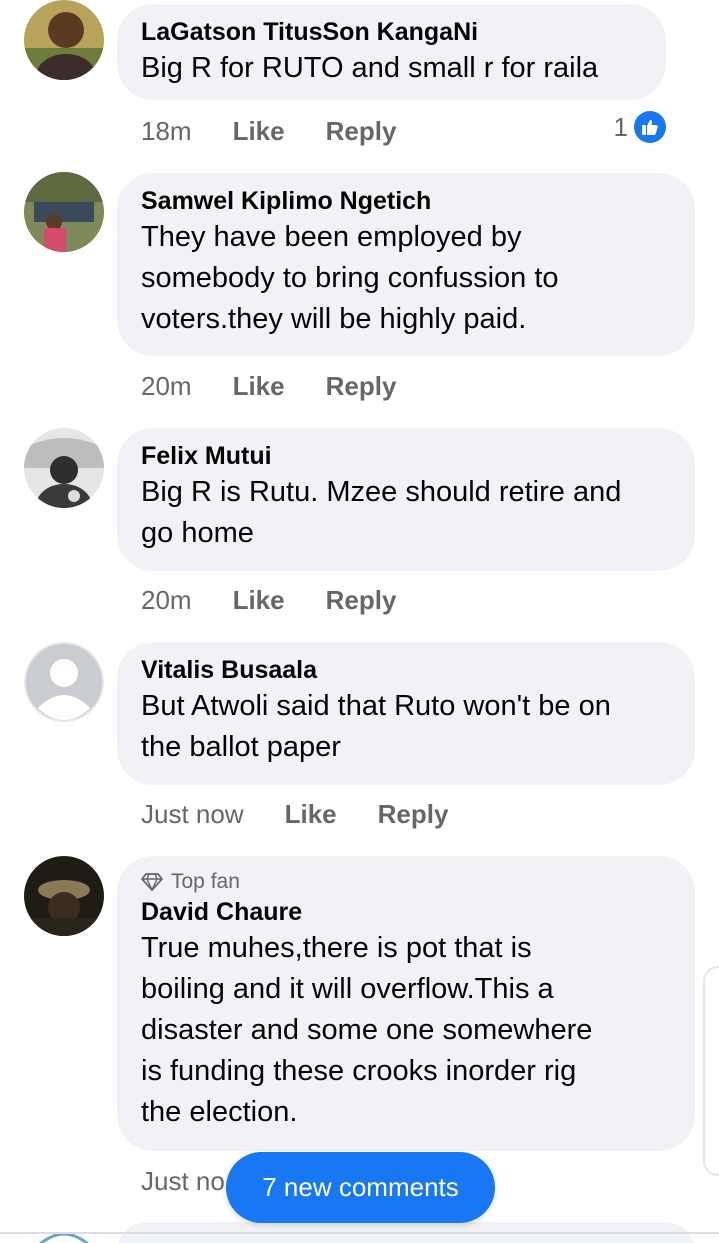 This screenshot has height=1243, width=719. I want to click on new-comments-button: 7 new comments, so click(360, 1187).